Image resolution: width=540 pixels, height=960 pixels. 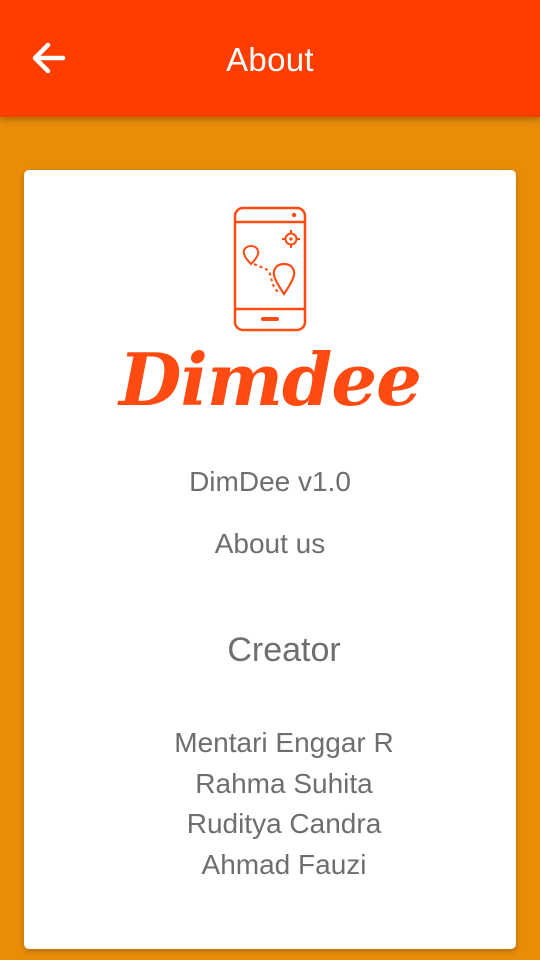 I want to click on brand-wordmark: Dimdee, so click(x=270, y=379).